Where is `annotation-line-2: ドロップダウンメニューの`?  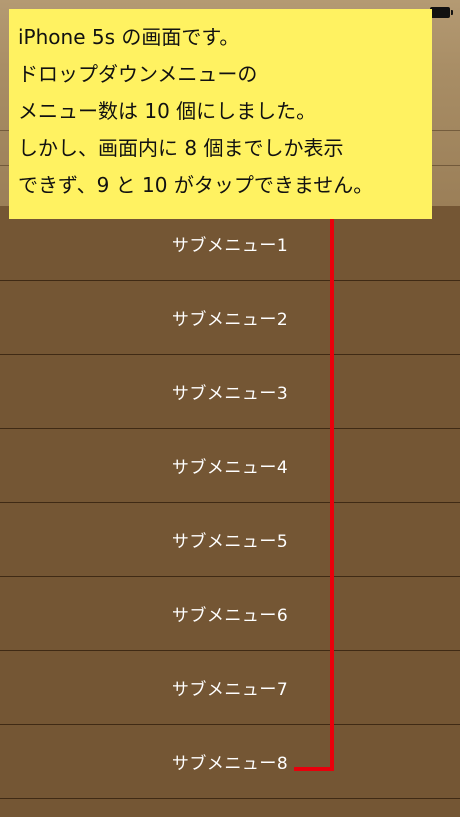 annotation-line-2: ドロップダウンメニューの is located at coordinates (138, 74).